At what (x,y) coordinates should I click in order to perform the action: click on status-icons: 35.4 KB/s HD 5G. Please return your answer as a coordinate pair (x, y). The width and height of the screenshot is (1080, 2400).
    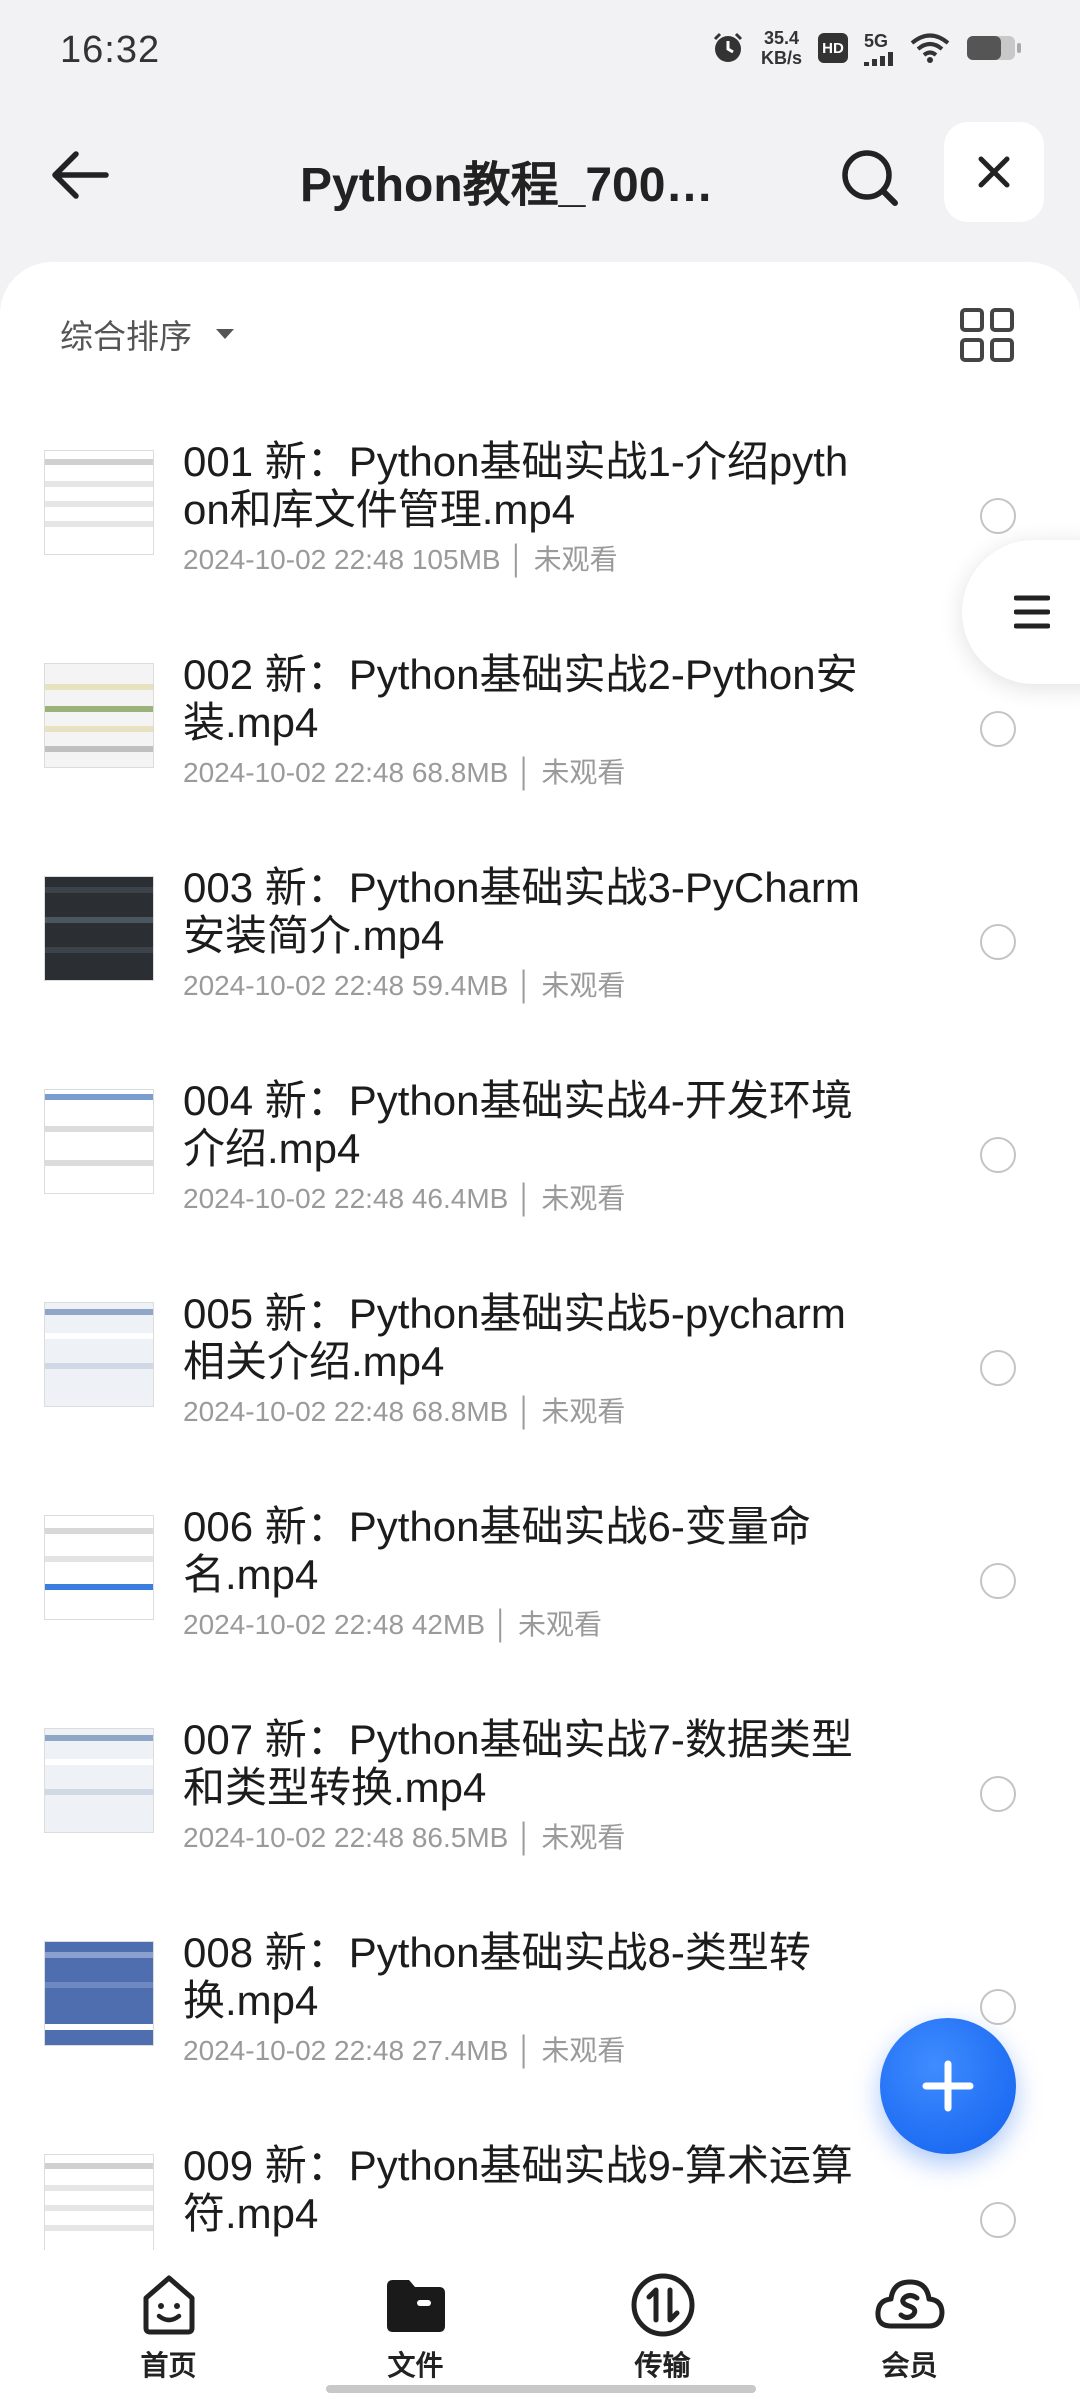
    Looking at the image, I should click on (866, 48).